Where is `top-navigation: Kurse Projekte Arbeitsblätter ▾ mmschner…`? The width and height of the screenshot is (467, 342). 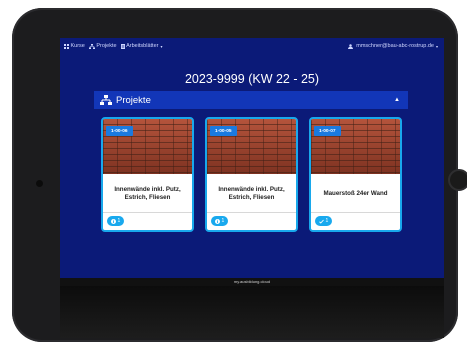 top-navigation: Kurse Projekte Arbeitsblätter ▾ mmschner… is located at coordinates (252, 46).